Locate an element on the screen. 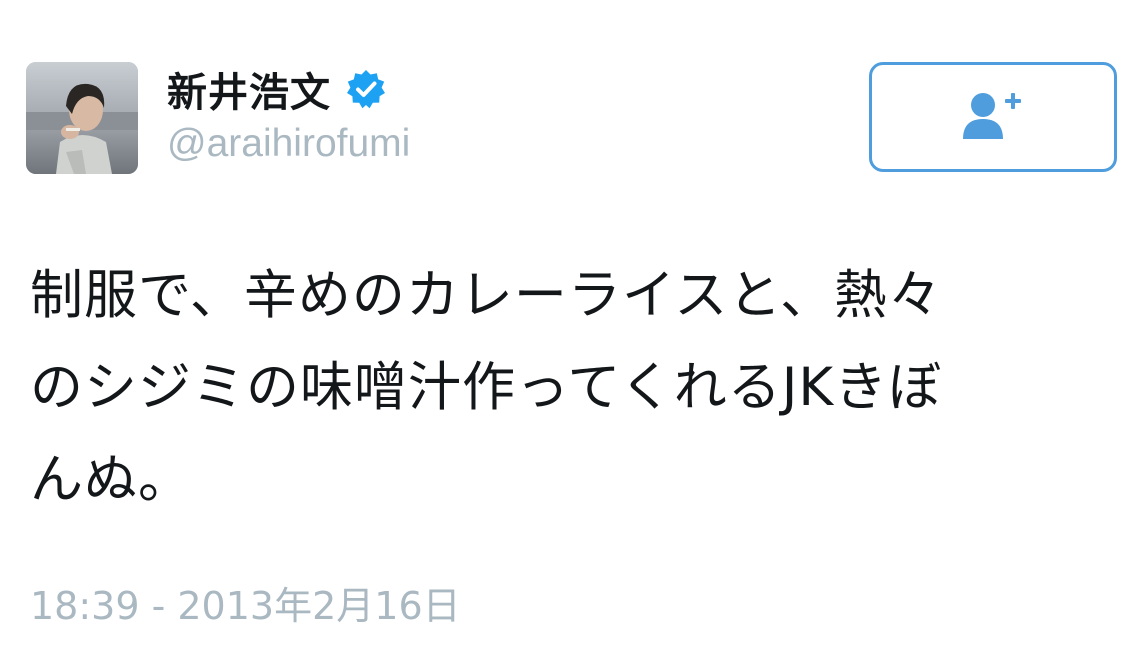  follow-button is located at coordinates (993, 117).